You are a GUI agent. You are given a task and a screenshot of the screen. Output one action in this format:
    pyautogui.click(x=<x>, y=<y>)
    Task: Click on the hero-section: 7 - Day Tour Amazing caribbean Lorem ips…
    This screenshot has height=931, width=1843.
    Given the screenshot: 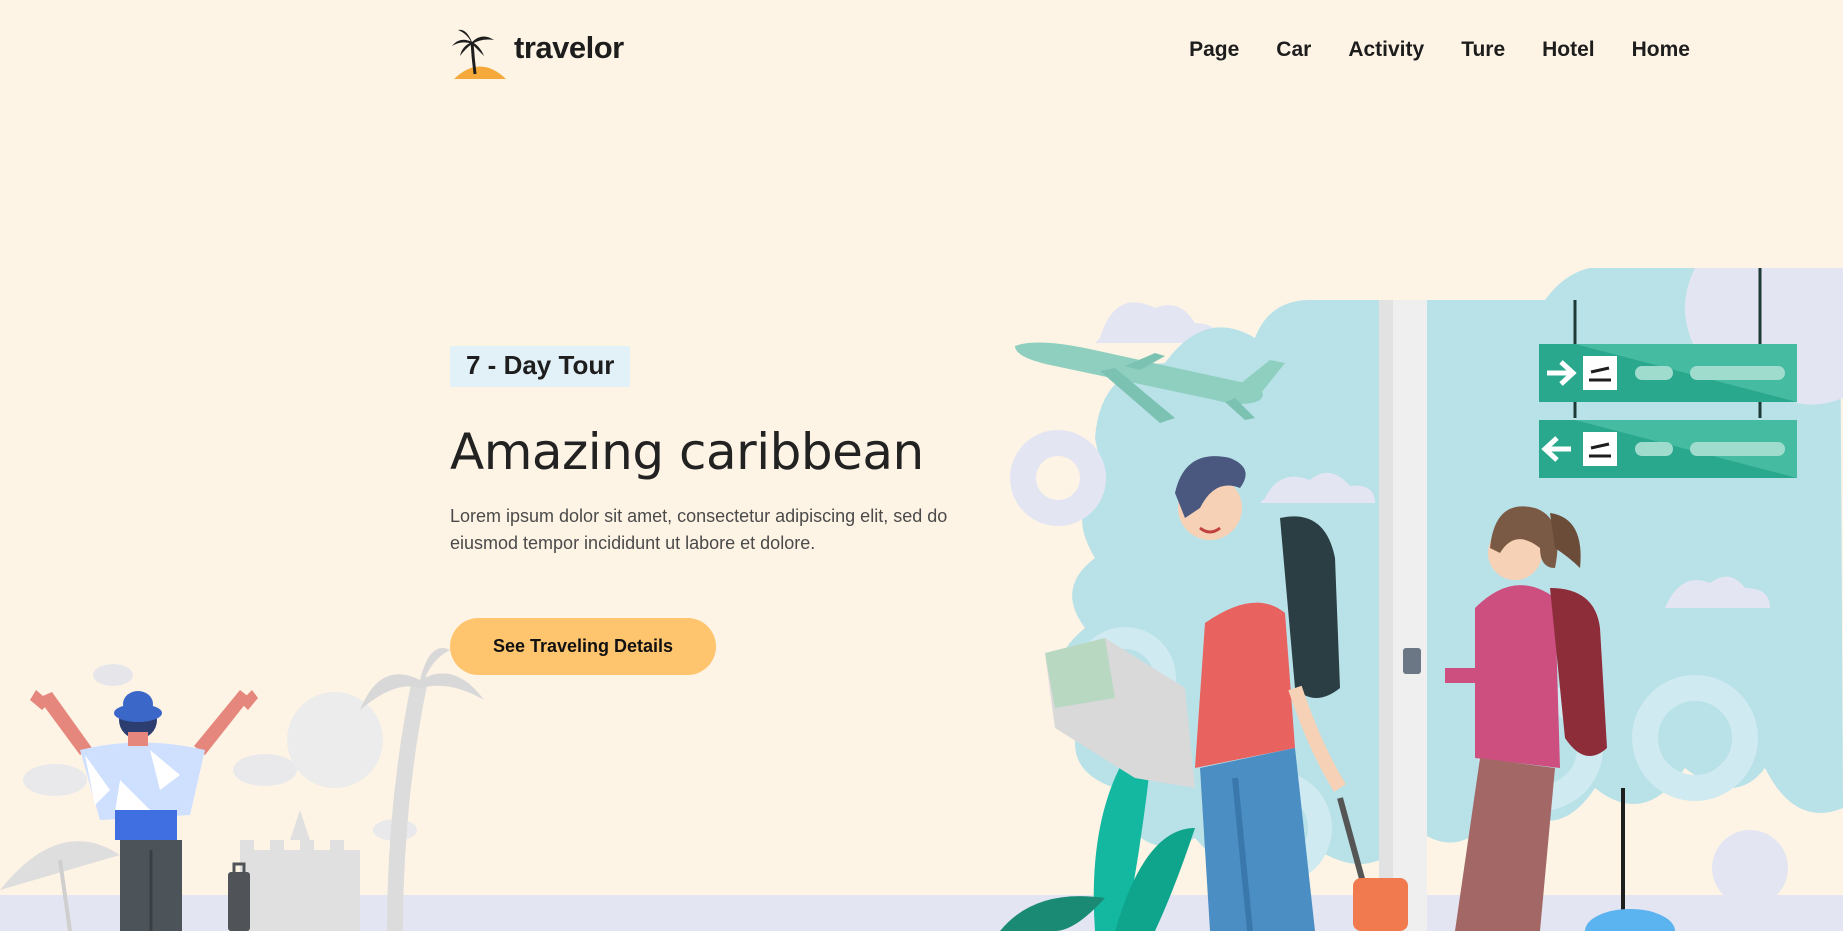 What is the action you would take?
    pyautogui.click(x=730, y=510)
    